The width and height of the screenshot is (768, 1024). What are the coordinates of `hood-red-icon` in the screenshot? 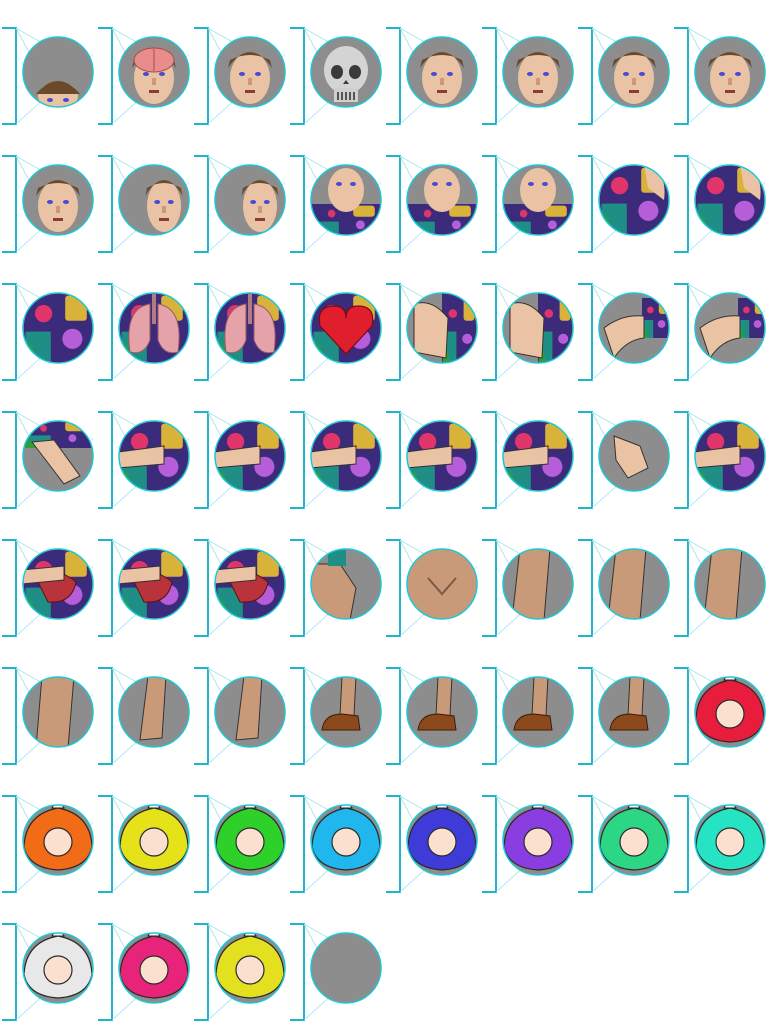 It's located at (720, 716).